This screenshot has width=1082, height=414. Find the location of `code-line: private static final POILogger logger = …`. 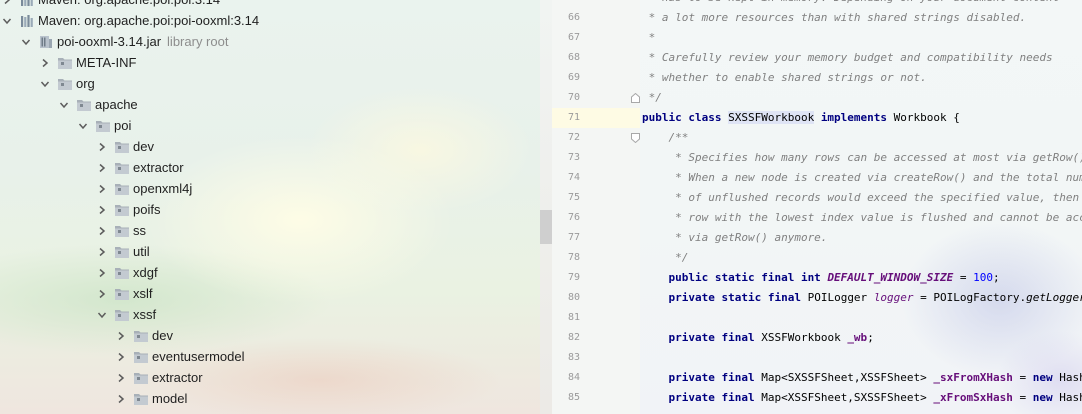

code-line: private static final POILogger logger = … is located at coordinates (862, 298).